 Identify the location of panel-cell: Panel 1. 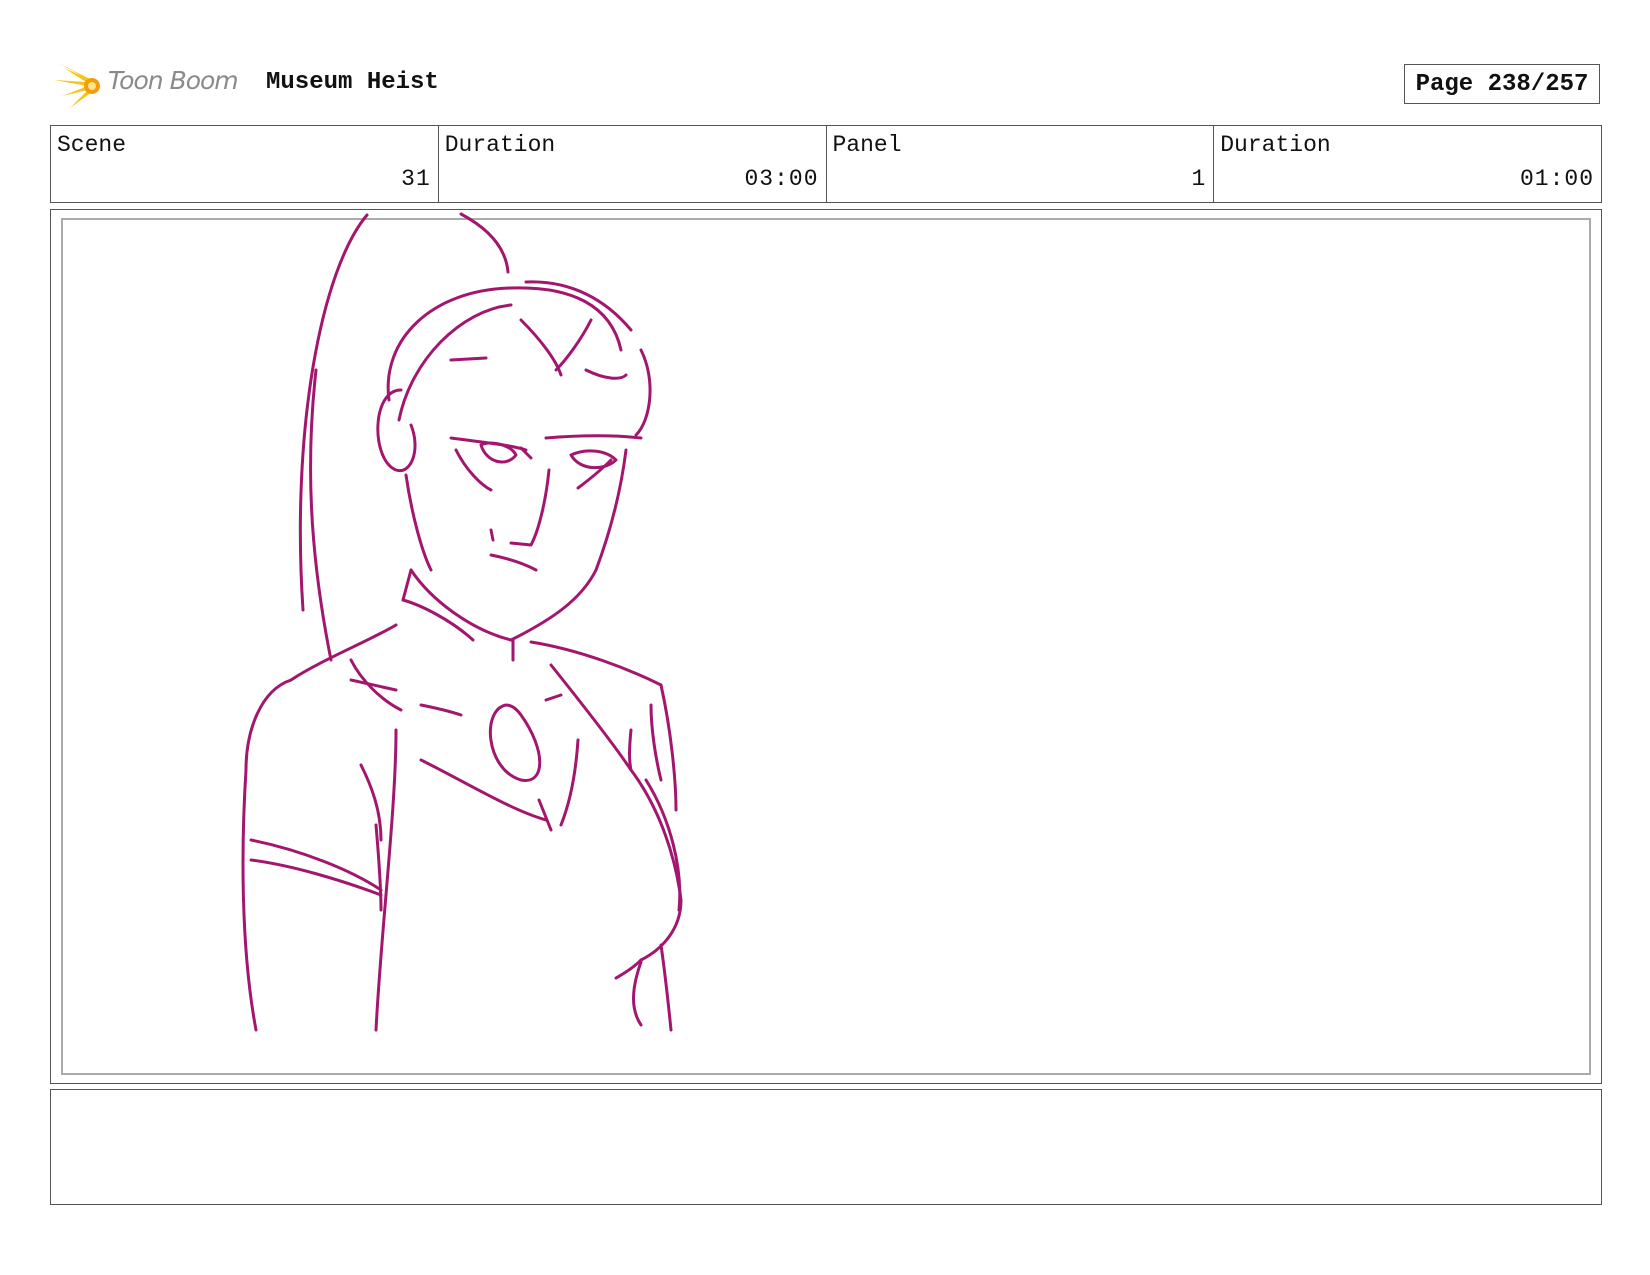
(1021, 164).